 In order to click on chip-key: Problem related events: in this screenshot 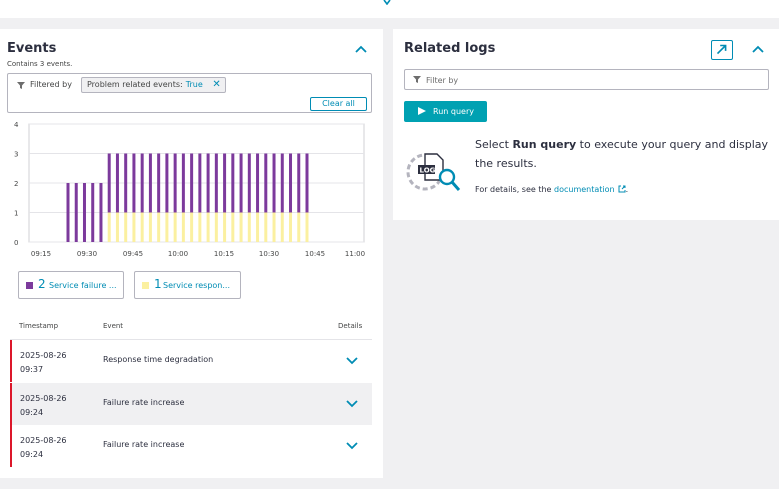, I will do `click(135, 84)`.